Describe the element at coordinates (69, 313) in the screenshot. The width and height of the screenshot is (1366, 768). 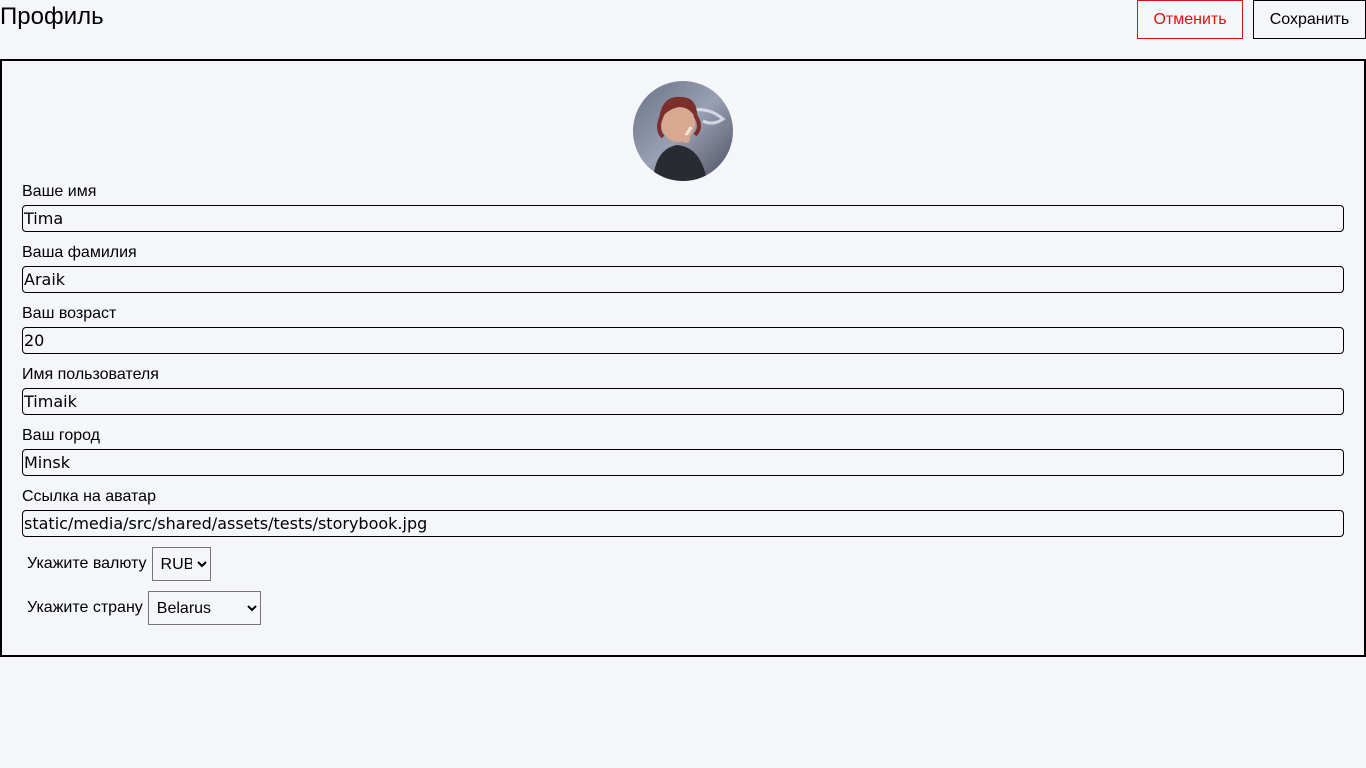
I see `age-label: Ваш возраст` at that location.